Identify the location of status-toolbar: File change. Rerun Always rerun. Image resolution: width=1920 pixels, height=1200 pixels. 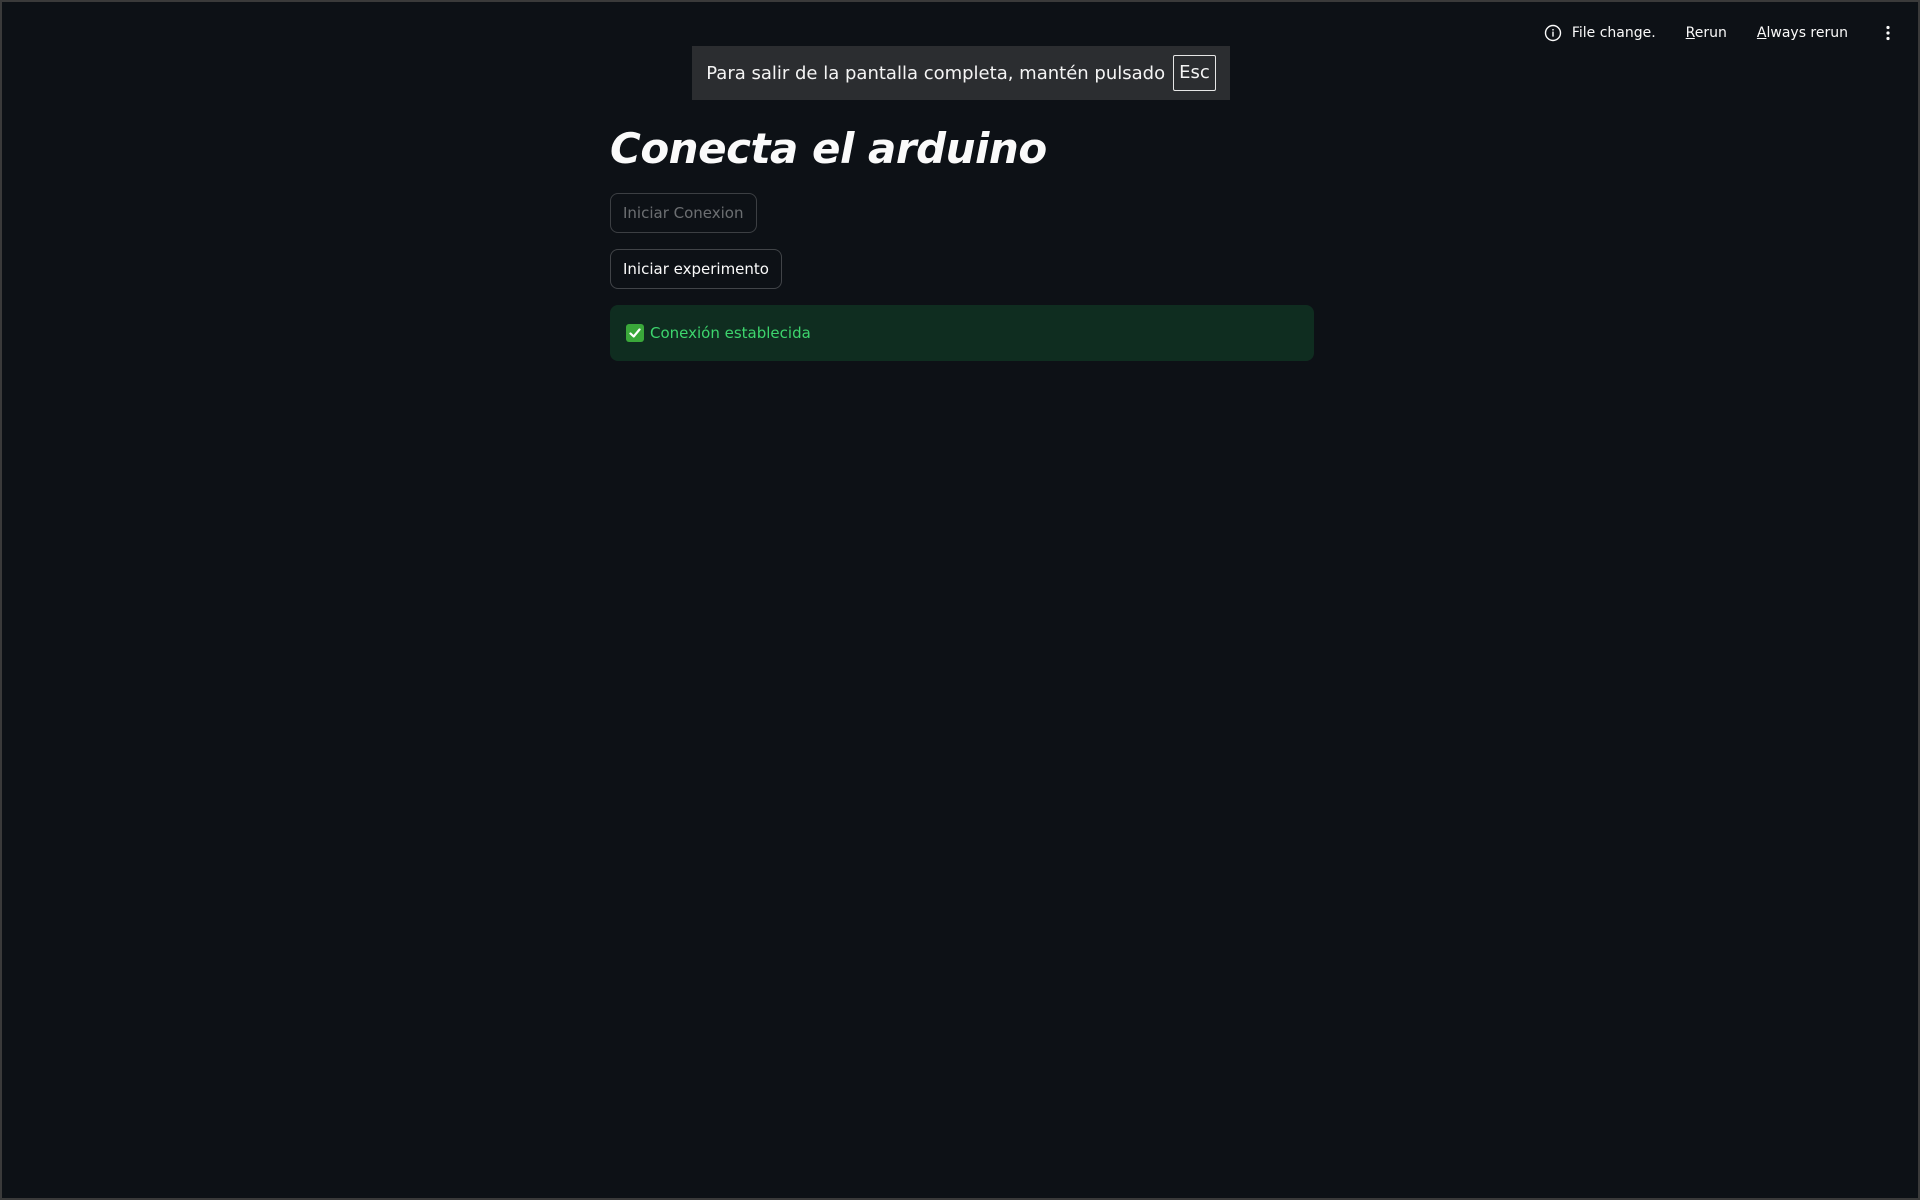
(1720, 33).